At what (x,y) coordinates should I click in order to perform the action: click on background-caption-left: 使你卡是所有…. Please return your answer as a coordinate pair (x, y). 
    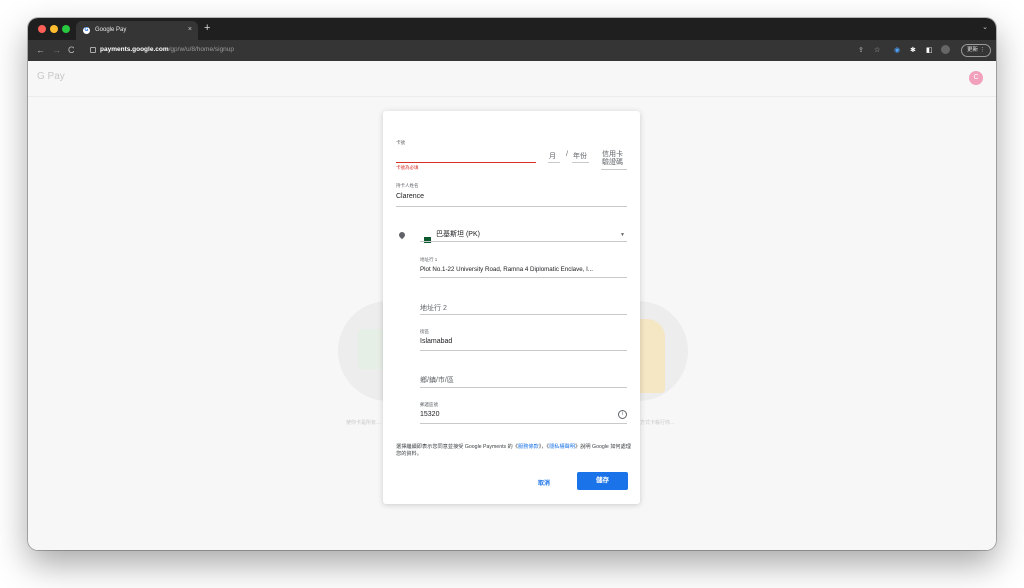
    Looking at the image, I should click on (364, 423).